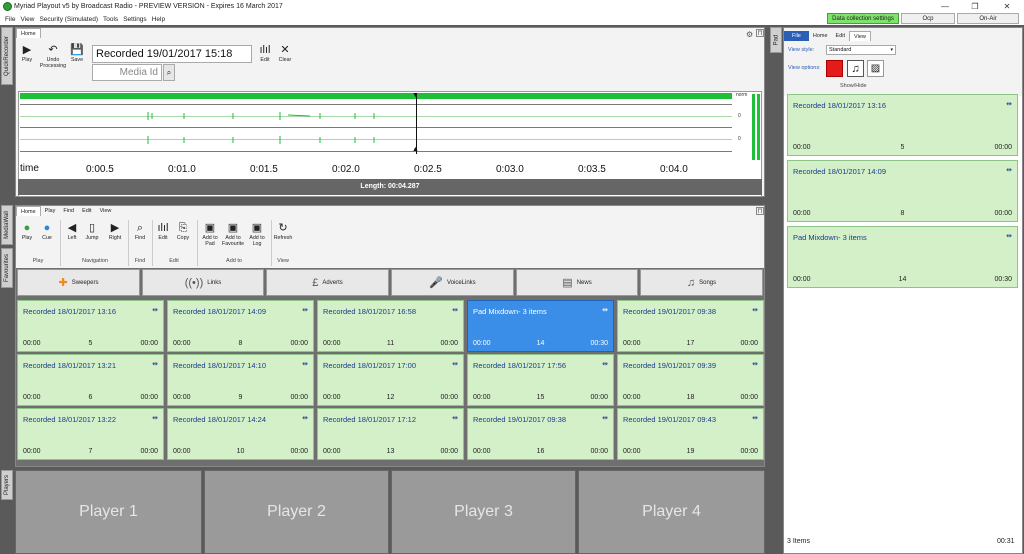 The height and width of the screenshot is (554, 1024). I want to click on pin-icon: ⊓, so click(760, 33).